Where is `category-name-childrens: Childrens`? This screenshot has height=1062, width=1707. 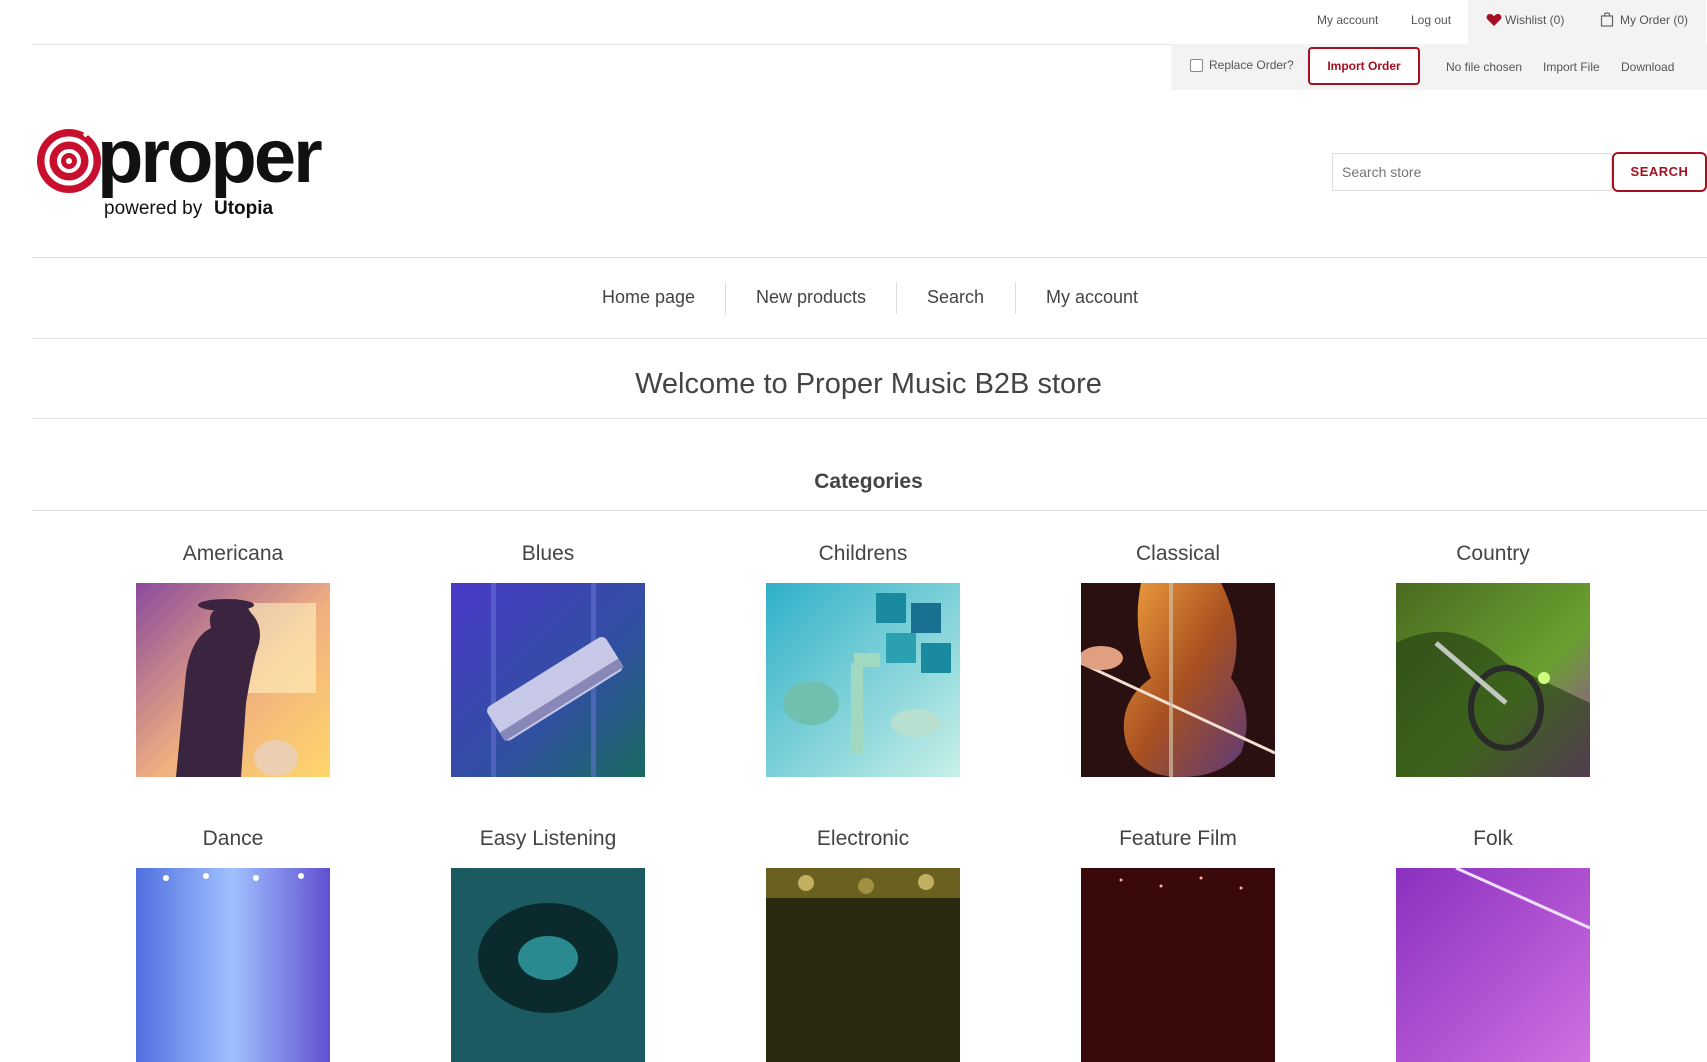
category-name-childrens: Childrens is located at coordinates (863, 554).